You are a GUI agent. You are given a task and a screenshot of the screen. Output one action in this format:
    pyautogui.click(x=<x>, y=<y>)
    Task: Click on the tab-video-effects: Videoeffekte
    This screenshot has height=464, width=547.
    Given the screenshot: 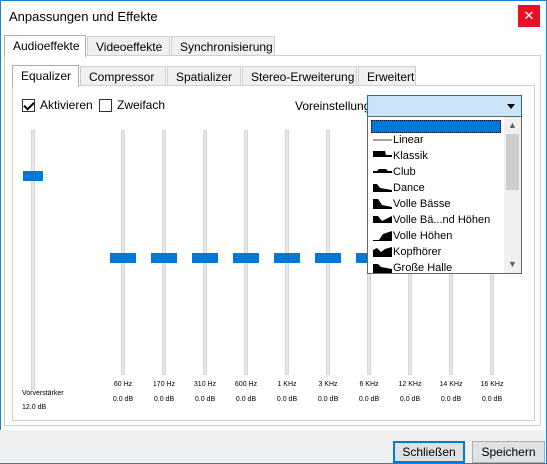 What is the action you would take?
    pyautogui.click(x=128, y=46)
    